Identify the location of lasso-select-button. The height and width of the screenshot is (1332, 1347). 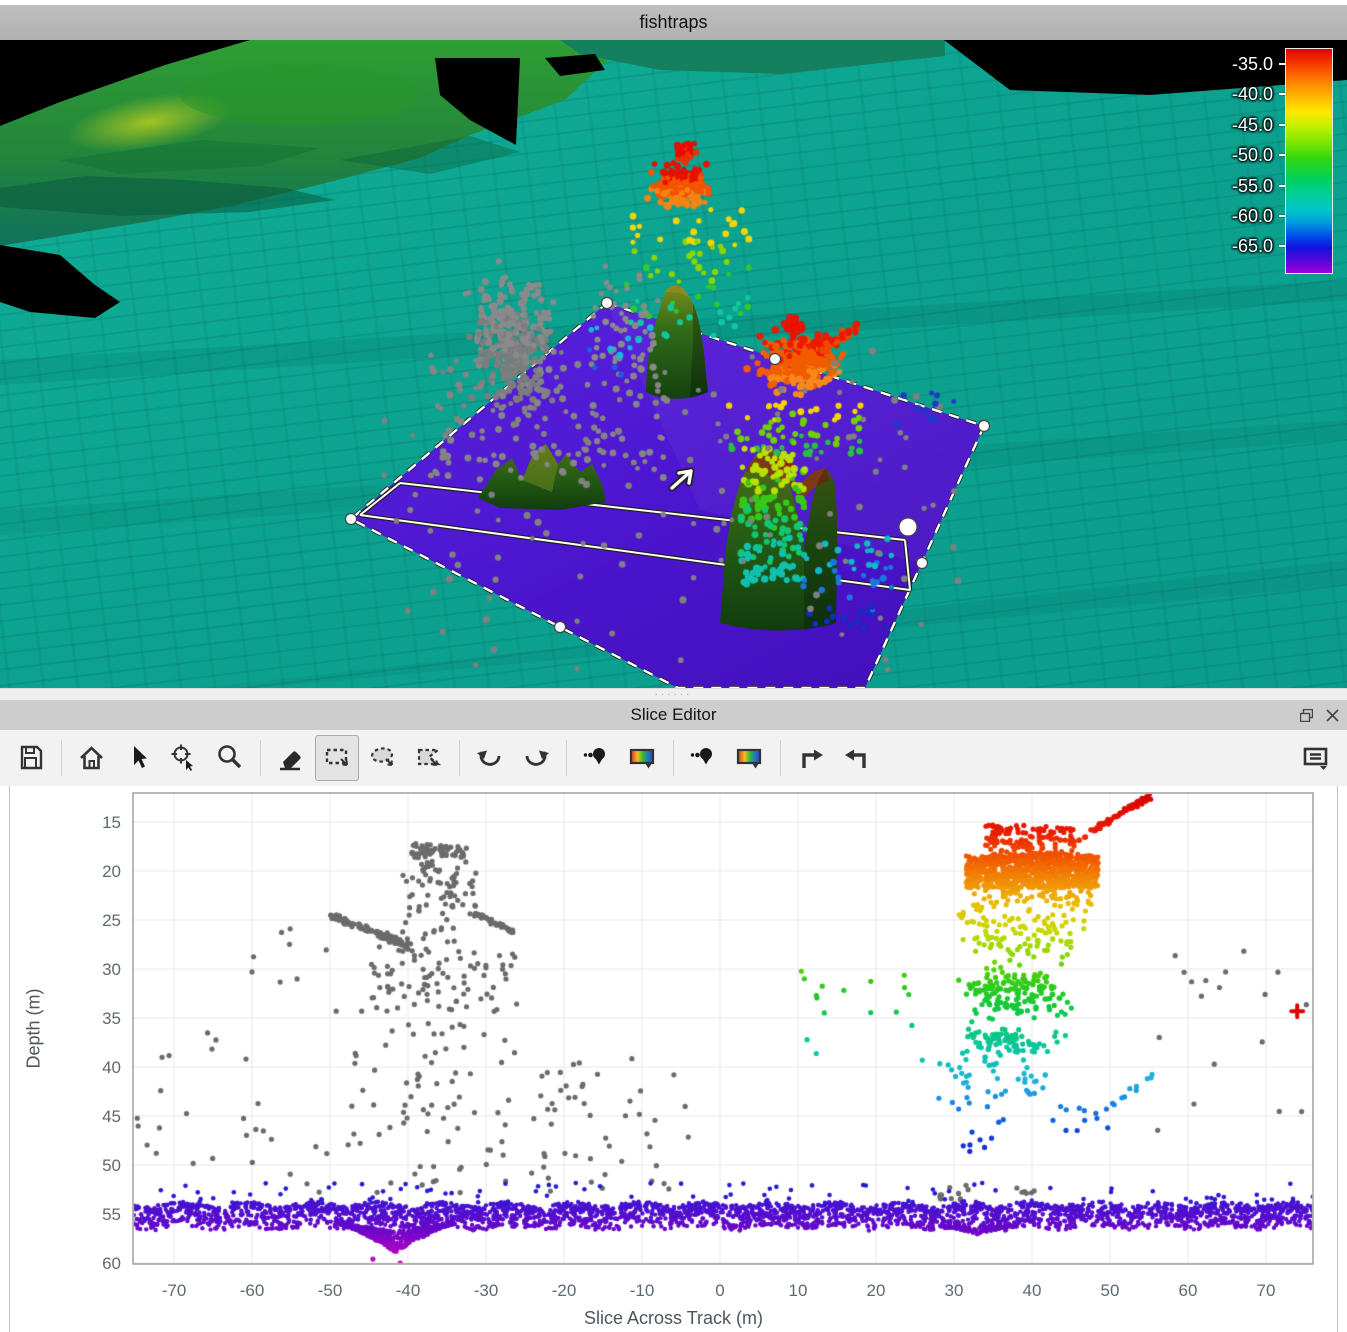
(383, 758).